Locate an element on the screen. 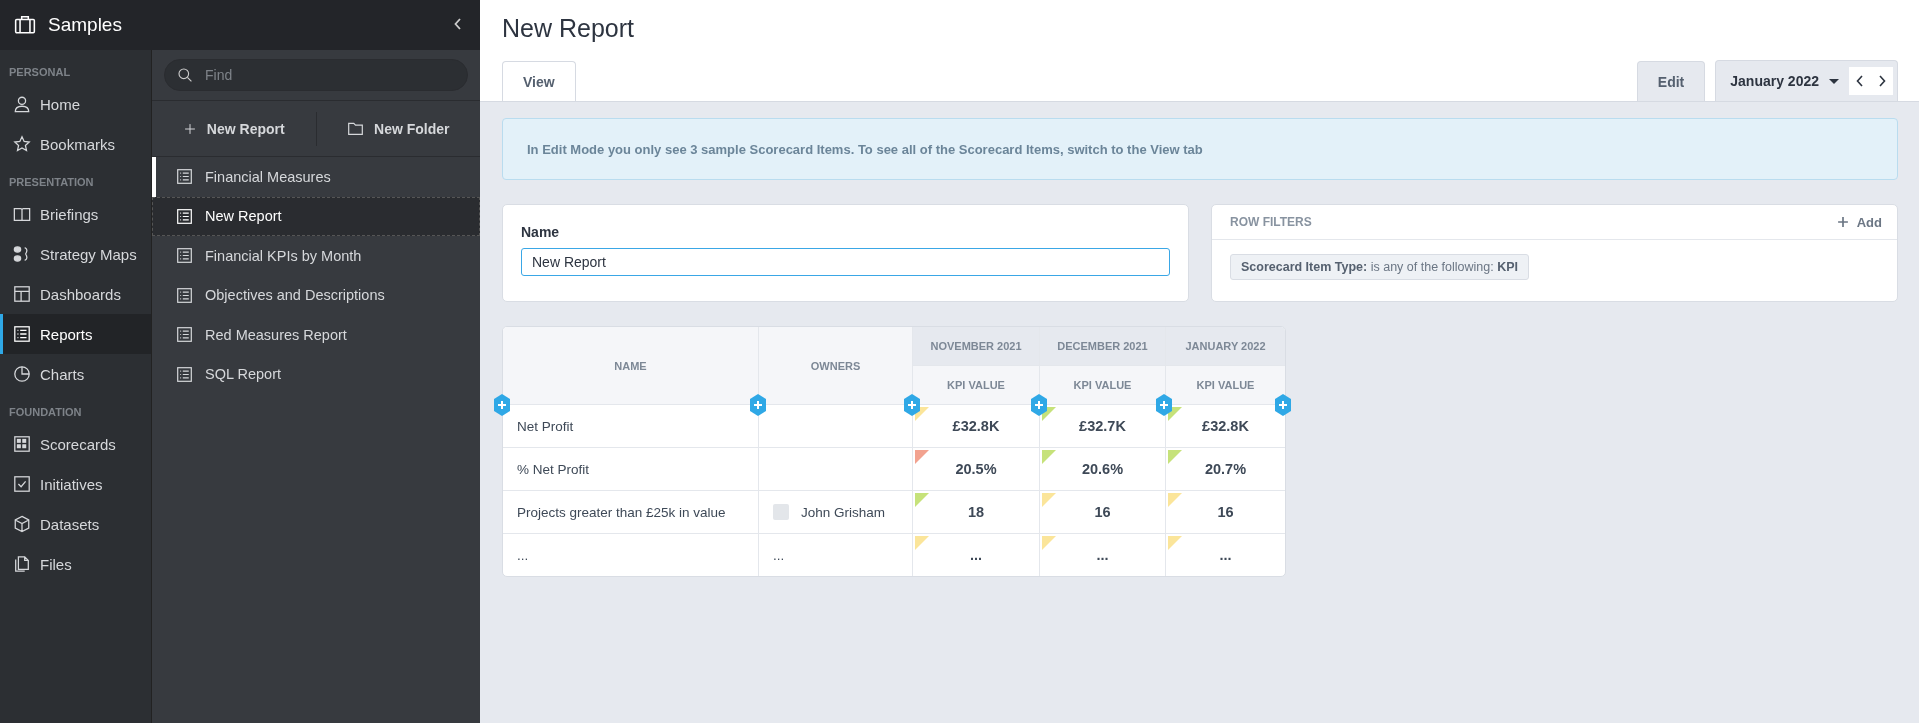  kpi-value-cell: 20.6% is located at coordinates (1103, 469).